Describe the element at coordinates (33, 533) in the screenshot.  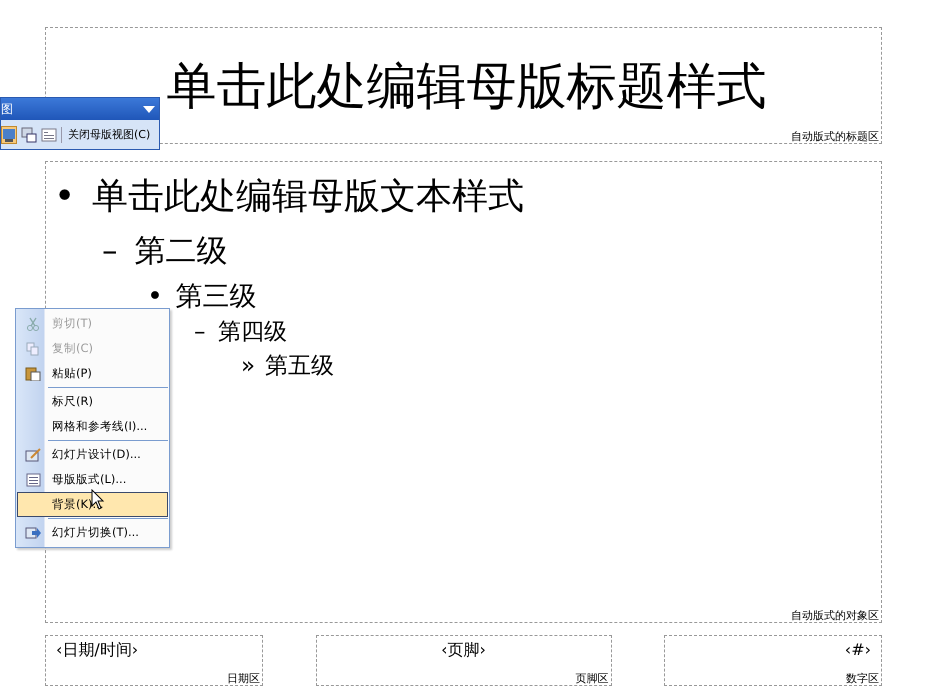
I see `transition-icon` at that location.